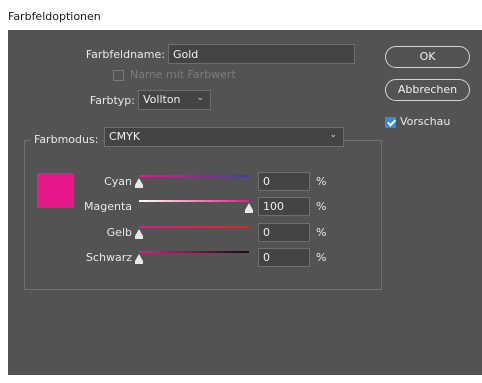 The width and height of the screenshot is (482, 383). What do you see at coordinates (194, 227) in the screenshot?
I see `slider-track-gelb` at bounding box center [194, 227].